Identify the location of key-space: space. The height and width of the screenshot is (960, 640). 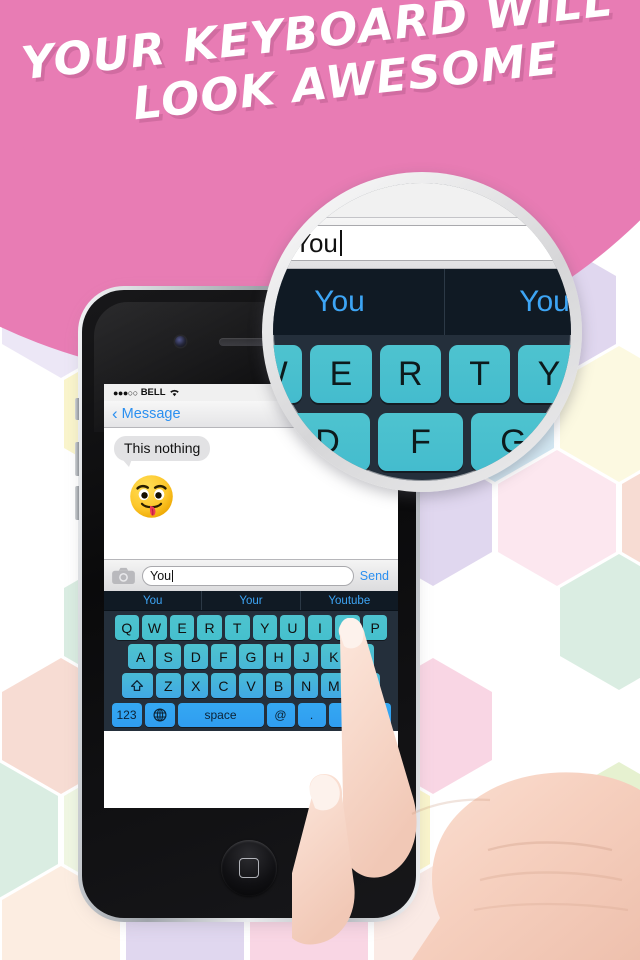
(220, 715).